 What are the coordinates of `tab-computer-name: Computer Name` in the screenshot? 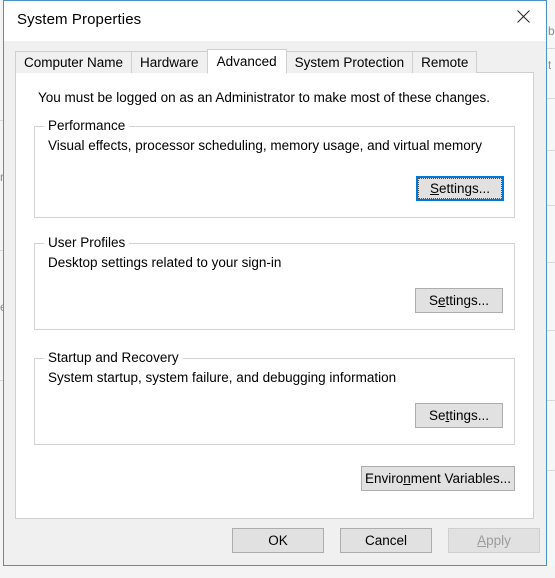 It's located at (74, 62).